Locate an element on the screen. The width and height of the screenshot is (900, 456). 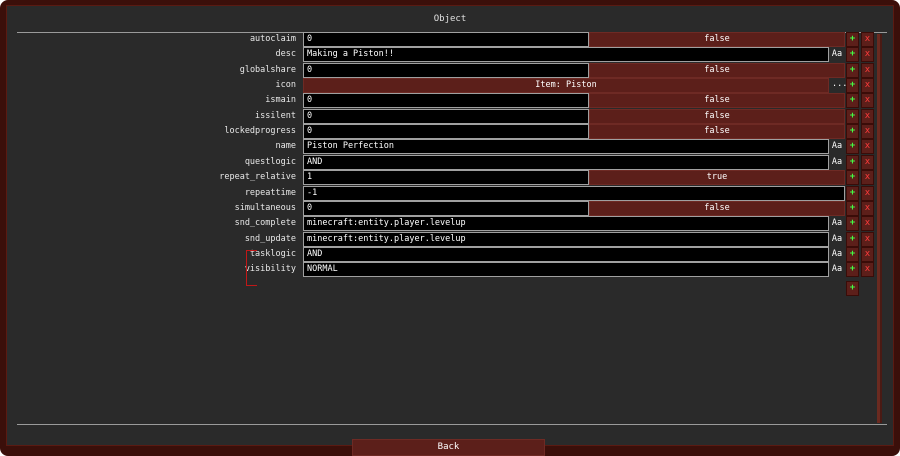
property-label: lockedprogress is located at coordinates (260, 131).